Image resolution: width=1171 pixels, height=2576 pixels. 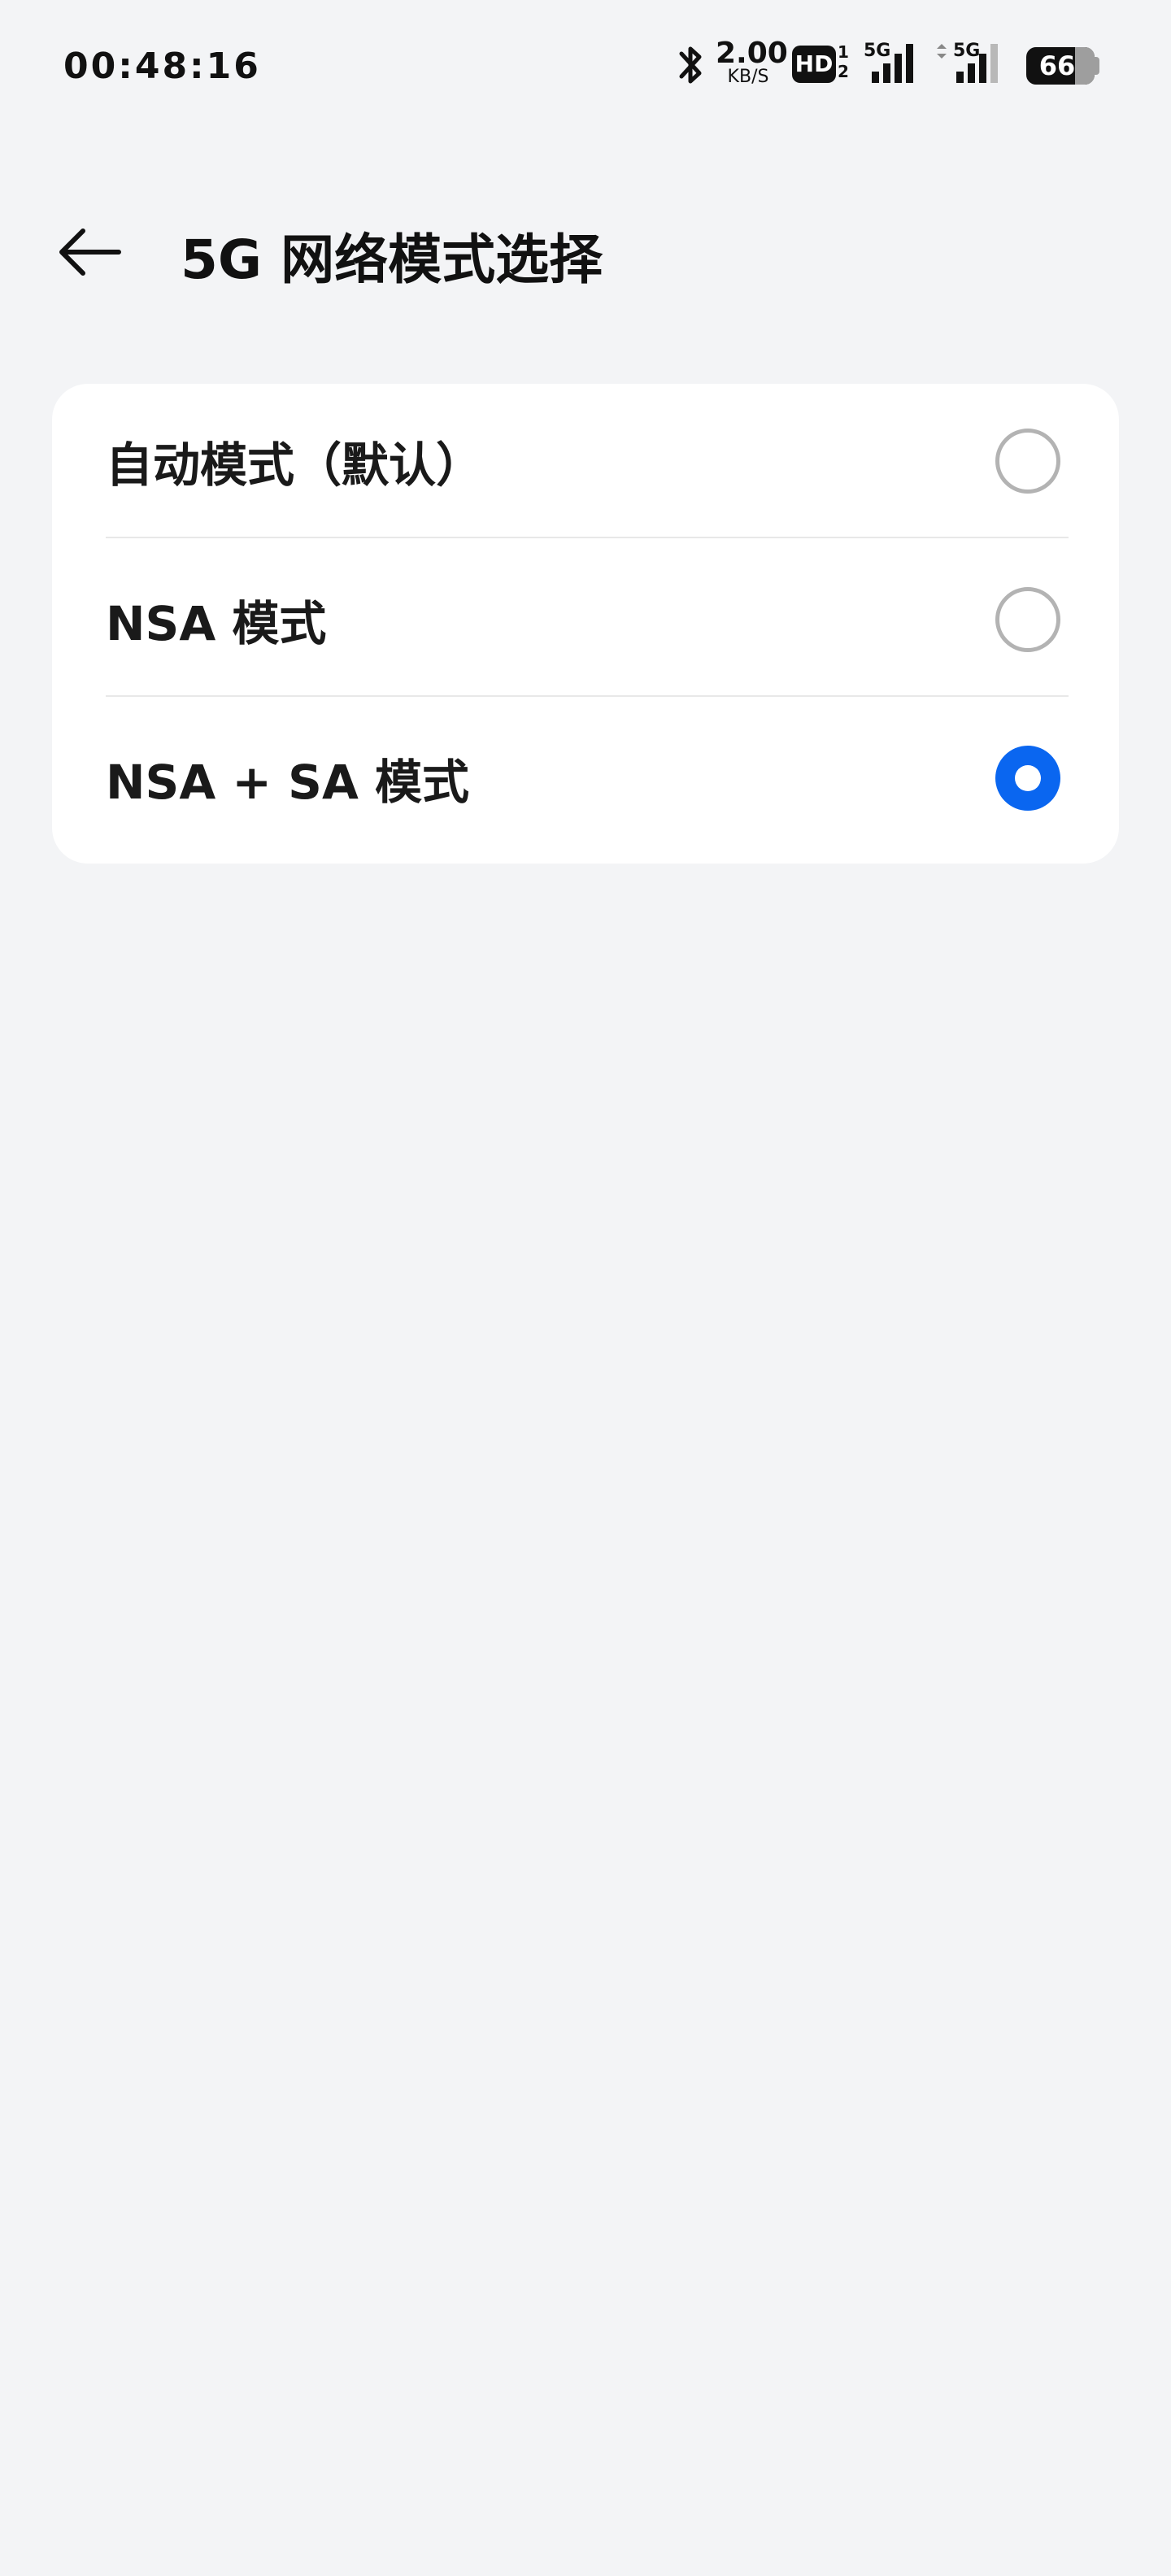 I want to click on back-button, so click(x=91, y=253).